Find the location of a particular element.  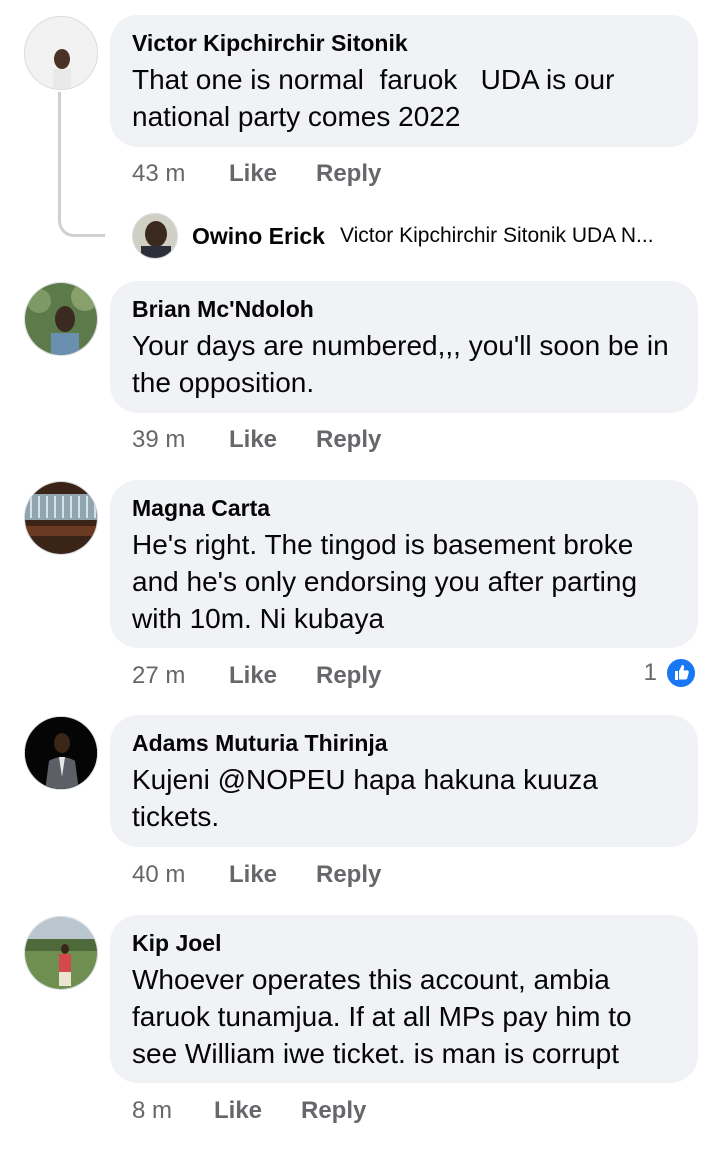

comment-author: Kip Joel is located at coordinates (404, 943).